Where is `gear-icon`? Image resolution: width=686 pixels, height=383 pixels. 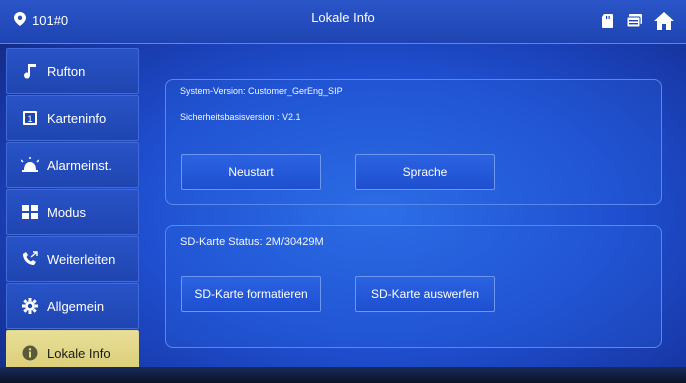
gear-icon is located at coordinates (30, 306).